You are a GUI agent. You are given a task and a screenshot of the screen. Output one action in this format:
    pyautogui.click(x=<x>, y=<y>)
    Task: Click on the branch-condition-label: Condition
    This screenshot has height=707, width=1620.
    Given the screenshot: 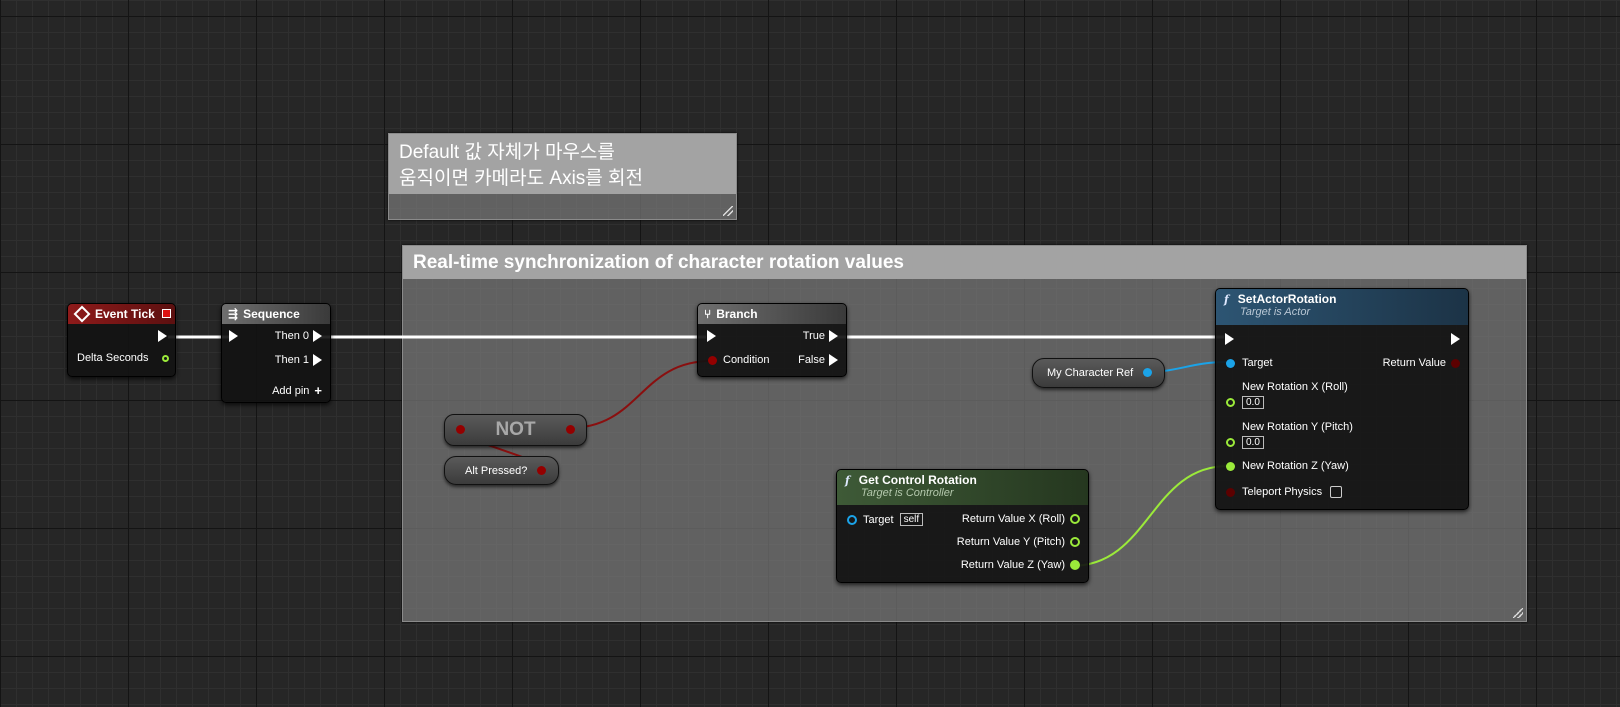 What is the action you would take?
    pyautogui.click(x=746, y=360)
    